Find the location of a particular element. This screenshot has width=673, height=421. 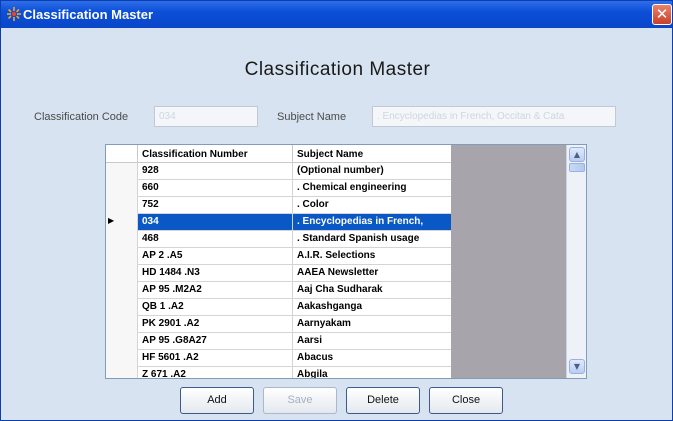

cell-classification-number: HF 5601 .A2 is located at coordinates (215, 358).